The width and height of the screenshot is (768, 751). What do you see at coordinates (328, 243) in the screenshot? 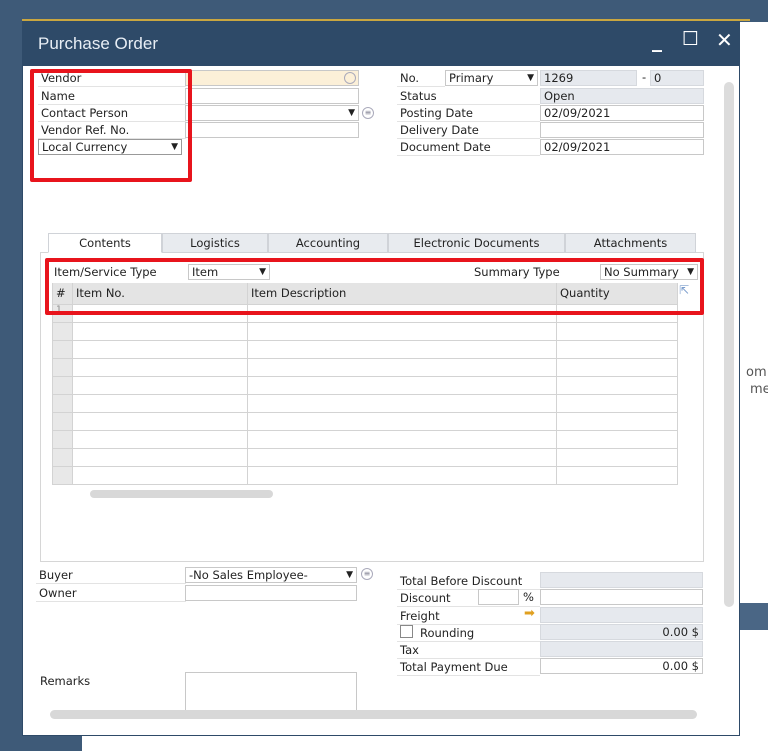
I see `tab-accounting: Accounting` at bounding box center [328, 243].